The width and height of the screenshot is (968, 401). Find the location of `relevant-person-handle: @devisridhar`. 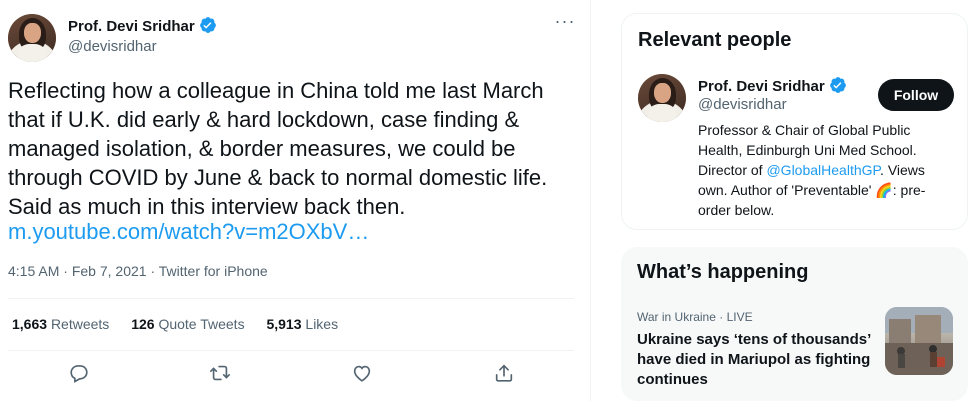

relevant-person-handle: @devisridhar is located at coordinates (742, 104).